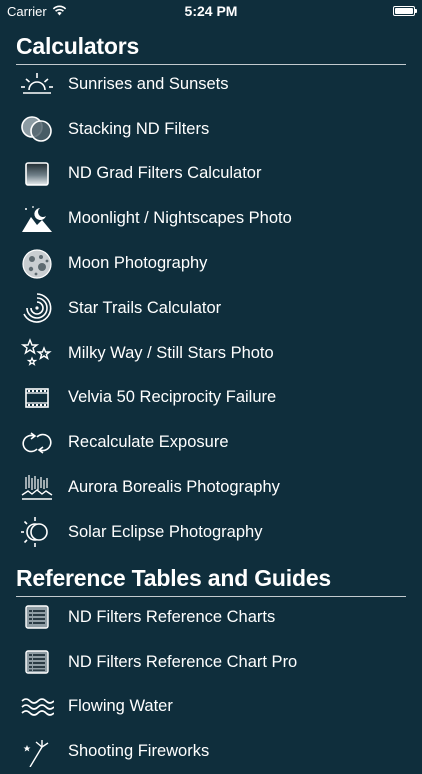 The height and width of the screenshot is (774, 422). I want to click on item-label: Star Trails Calculator, so click(145, 307).